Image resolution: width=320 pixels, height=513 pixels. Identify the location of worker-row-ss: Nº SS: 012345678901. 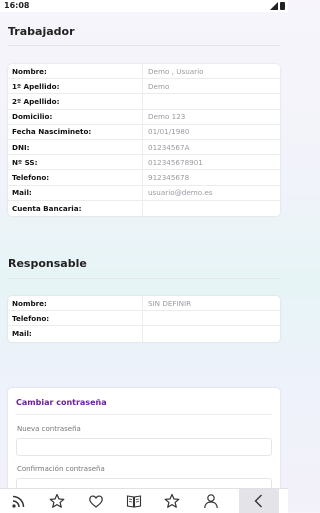
(144, 163).